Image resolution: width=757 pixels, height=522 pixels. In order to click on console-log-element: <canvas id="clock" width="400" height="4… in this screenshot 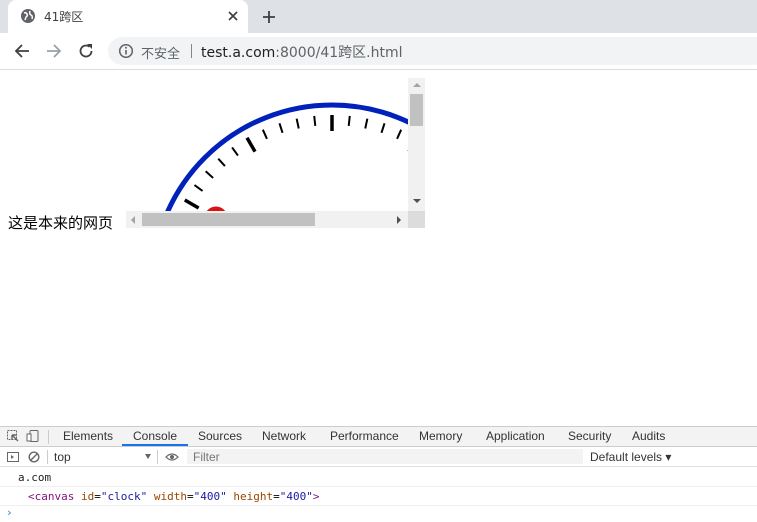, I will do `click(173, 496)`.